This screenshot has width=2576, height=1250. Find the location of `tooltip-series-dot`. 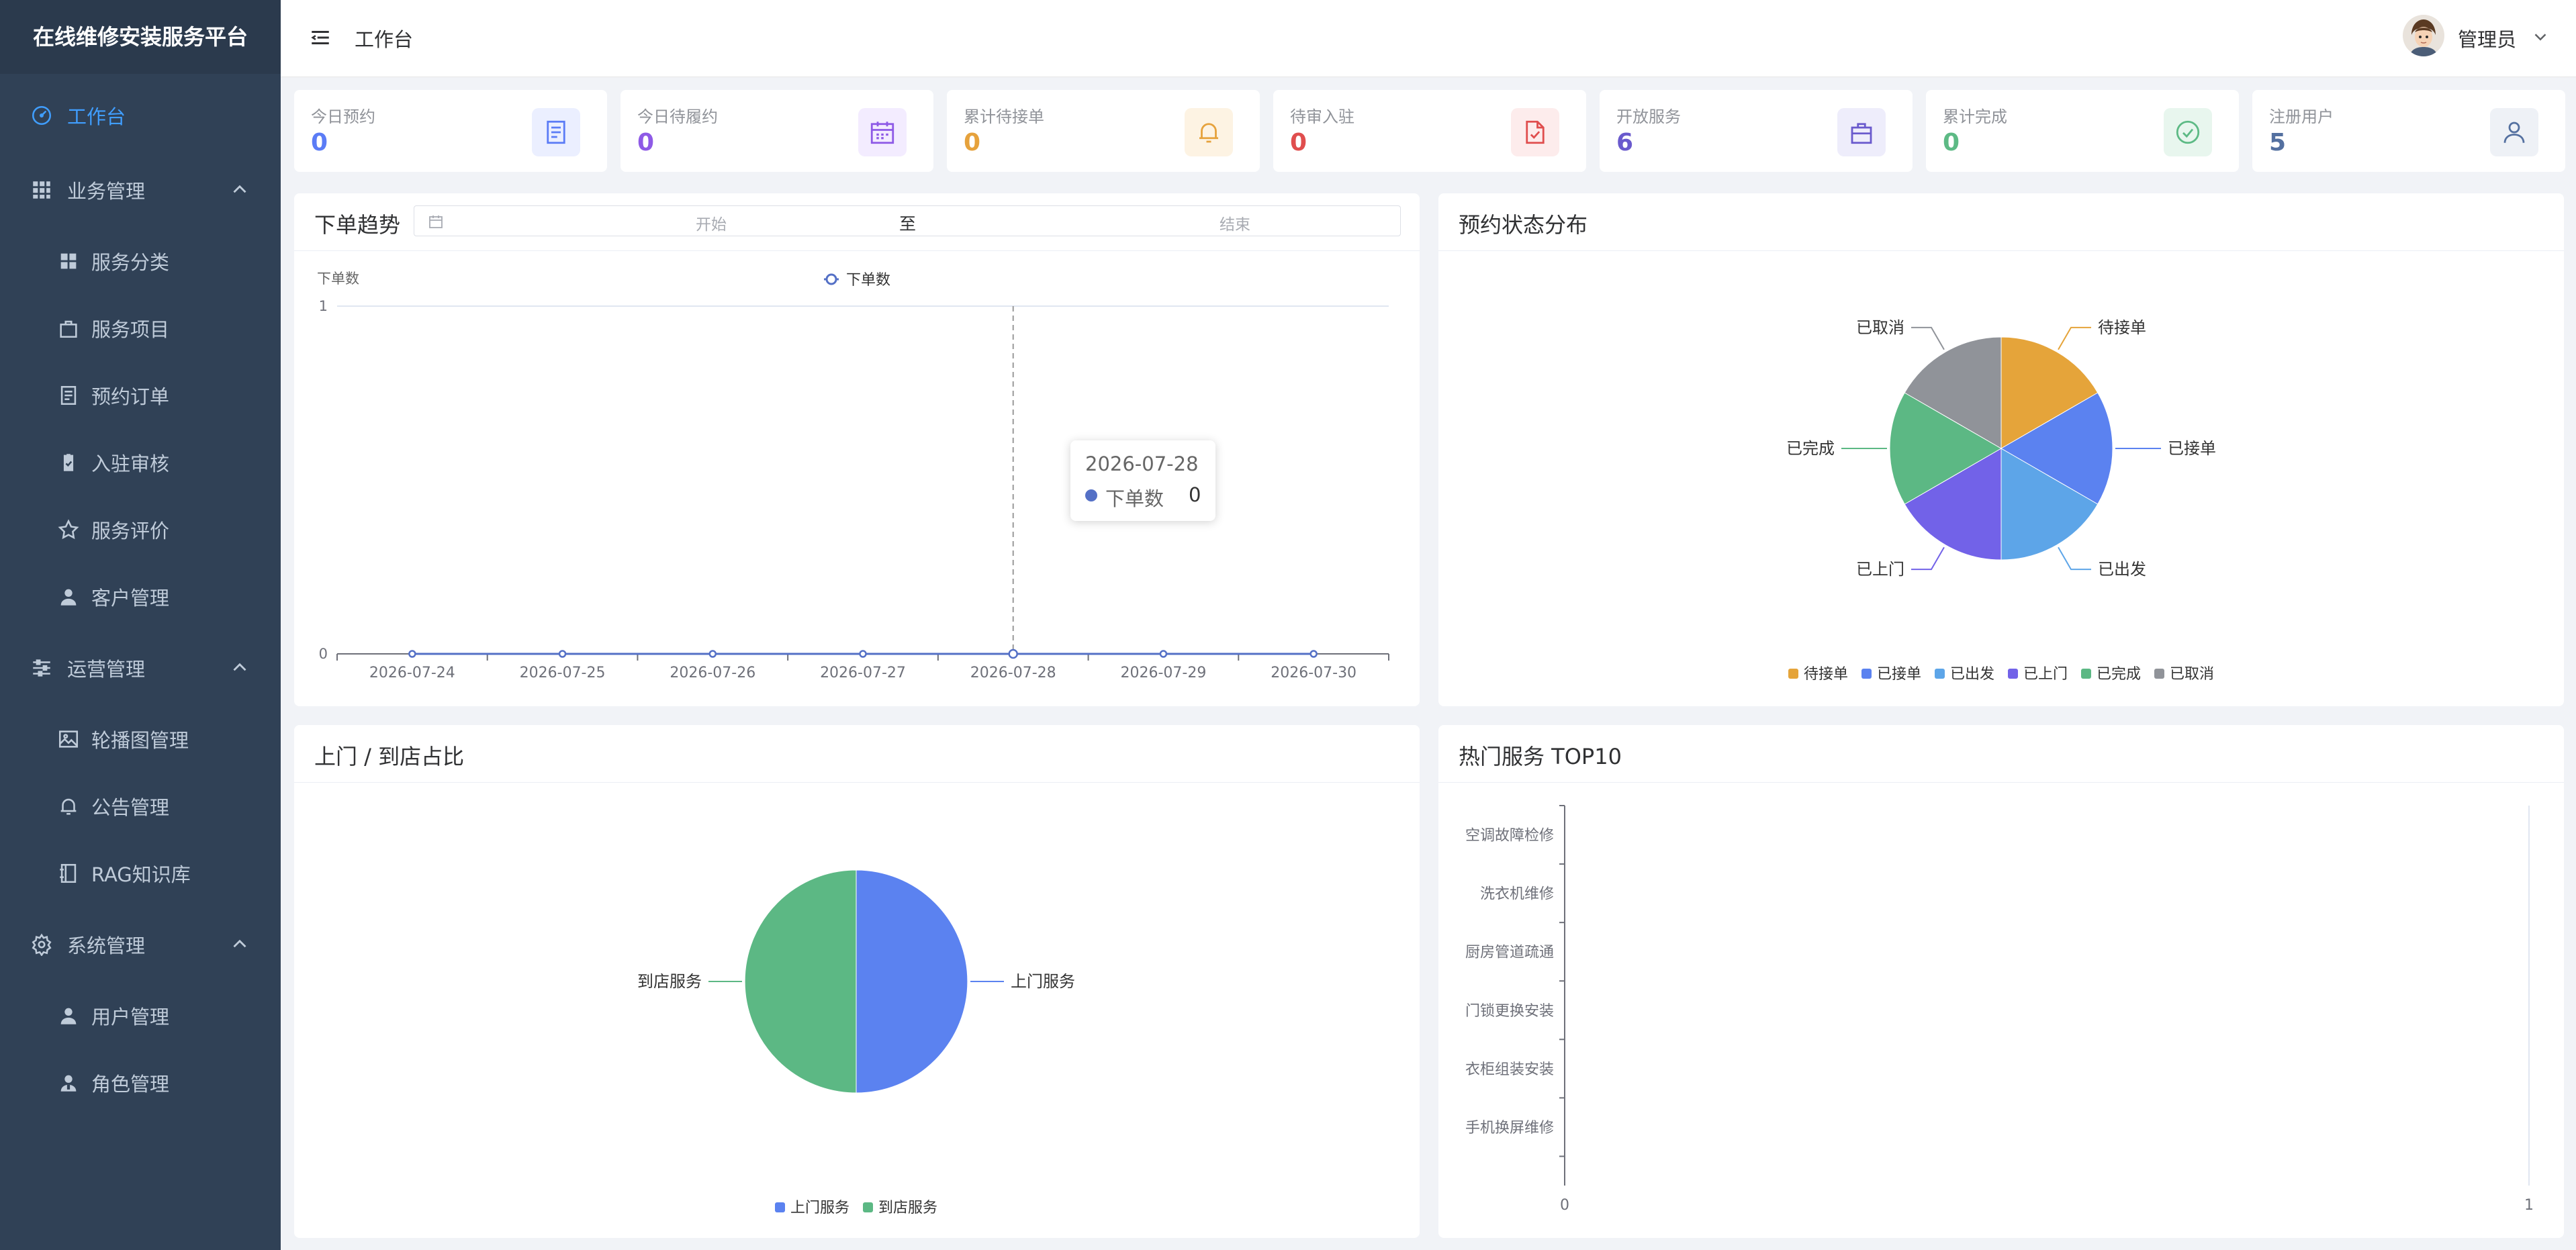

tooltip-series-dot is located at coordinates (1091, 495).